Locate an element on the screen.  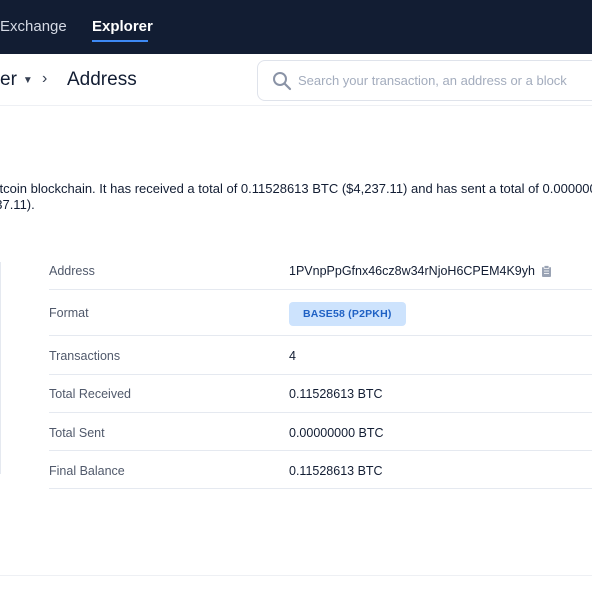
page-bottom-divider is located at coordinates (296, 575).